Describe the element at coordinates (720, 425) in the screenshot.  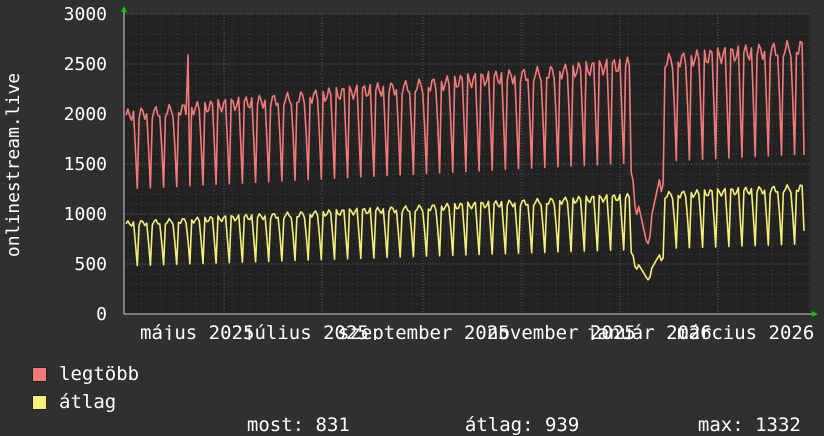
I see `stat-max-label: max:` at that location.